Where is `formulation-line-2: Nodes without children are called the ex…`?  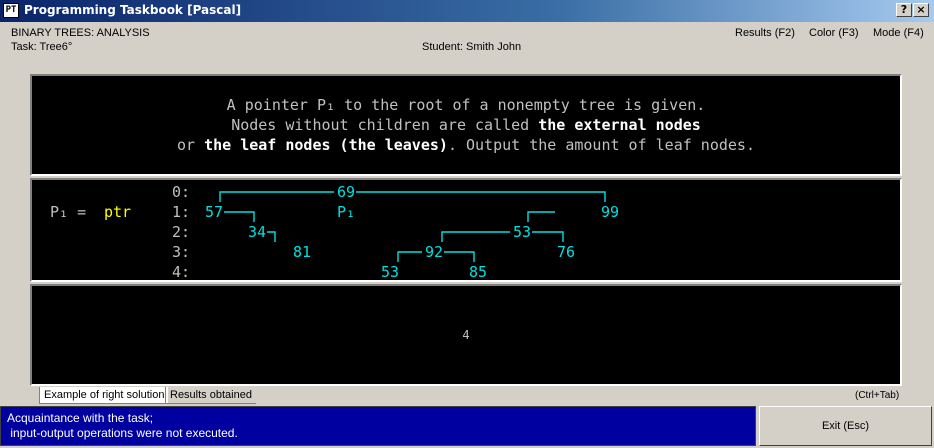
formulation-line-2: Nodes without children are called the ex… is located at coordinates (466, 125).